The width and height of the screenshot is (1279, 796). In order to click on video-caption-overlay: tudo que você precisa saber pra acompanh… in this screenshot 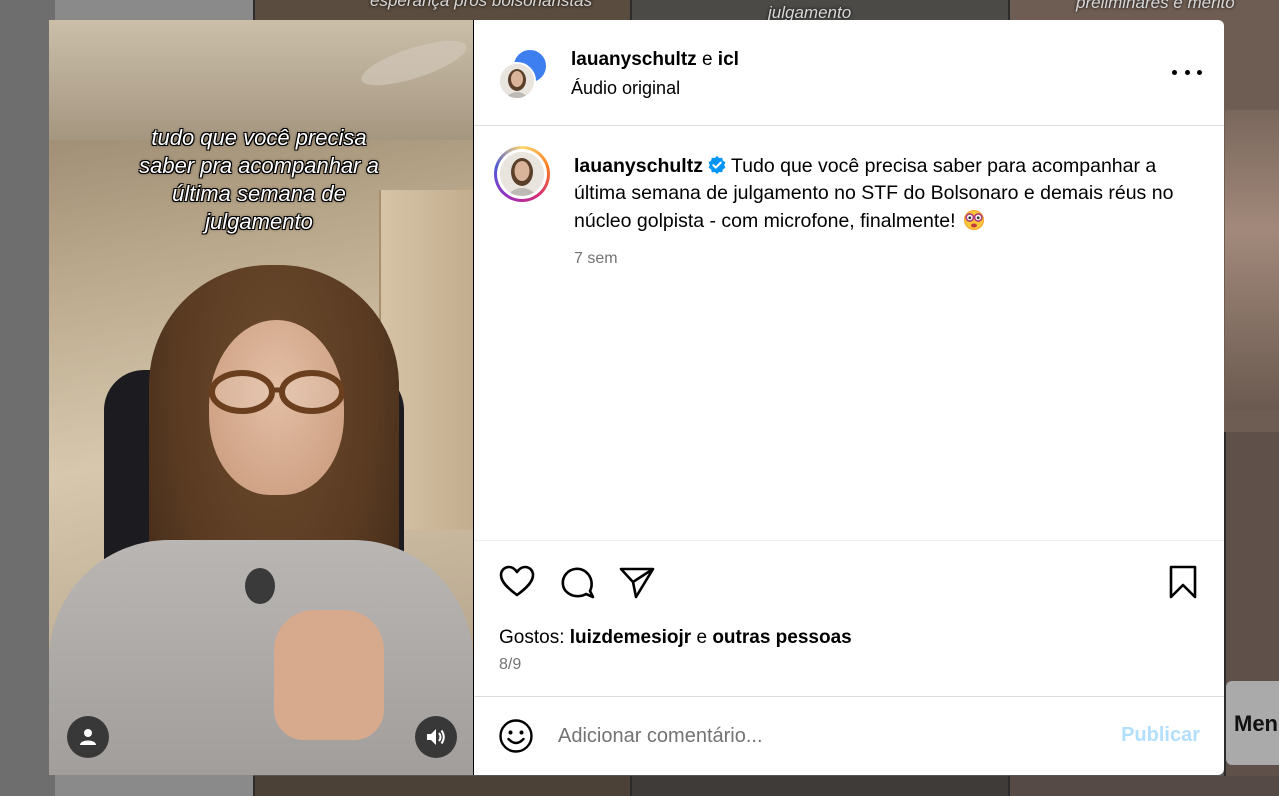, I will do `click(259, 180)`.